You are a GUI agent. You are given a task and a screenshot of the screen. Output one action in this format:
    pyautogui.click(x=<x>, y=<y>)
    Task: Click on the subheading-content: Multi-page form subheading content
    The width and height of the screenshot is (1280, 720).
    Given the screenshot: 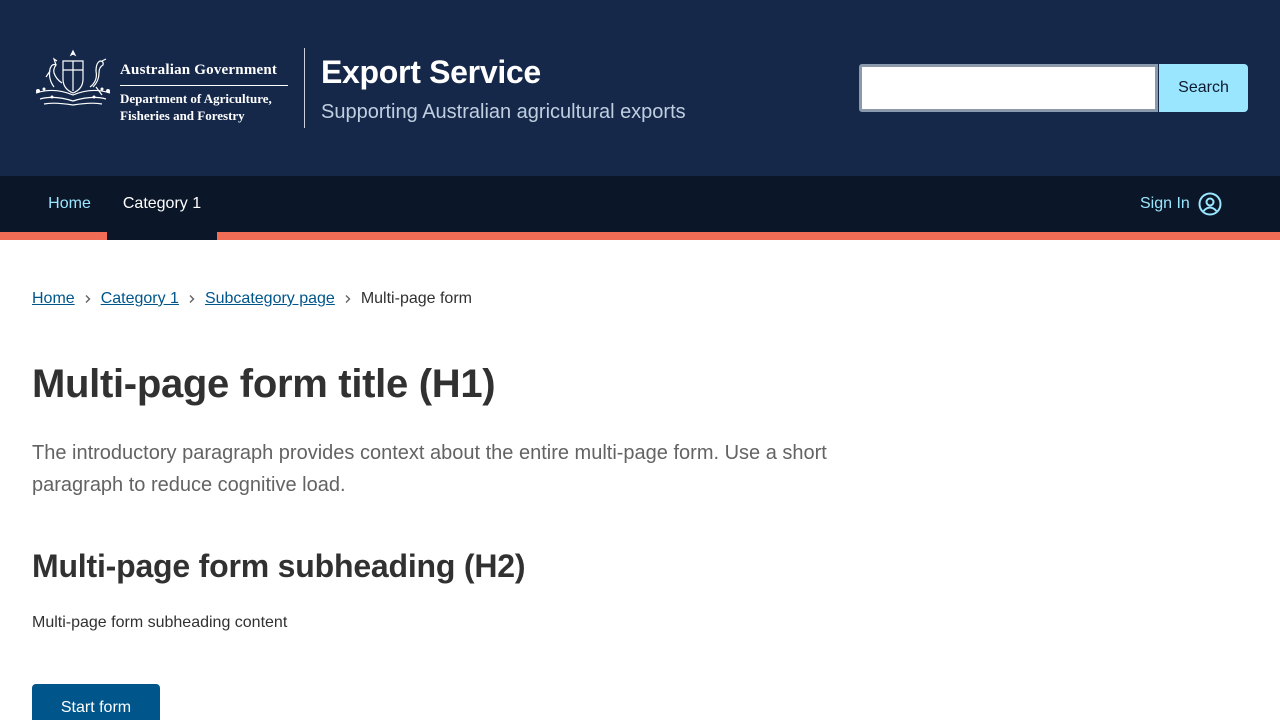 What is the action you would take?
    pyautogui.click(x=160, y=622)
    